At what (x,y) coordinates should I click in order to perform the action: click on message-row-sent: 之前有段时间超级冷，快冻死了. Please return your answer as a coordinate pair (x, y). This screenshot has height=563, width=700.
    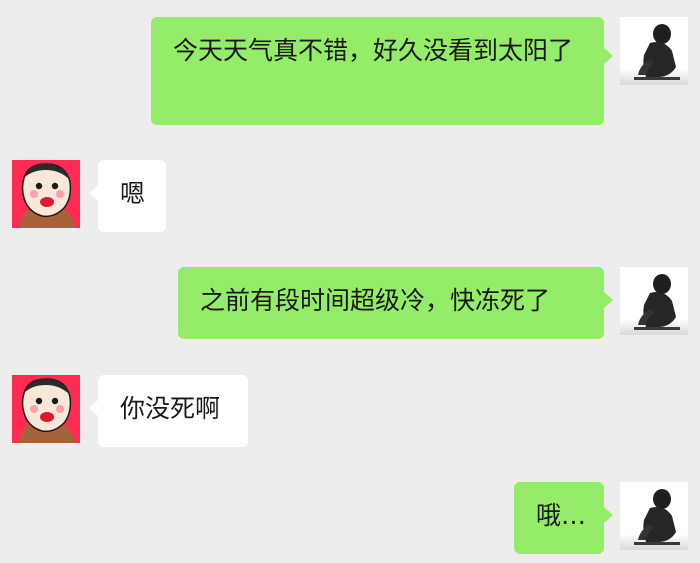
    Looking at the image, I should click on (350, 303).